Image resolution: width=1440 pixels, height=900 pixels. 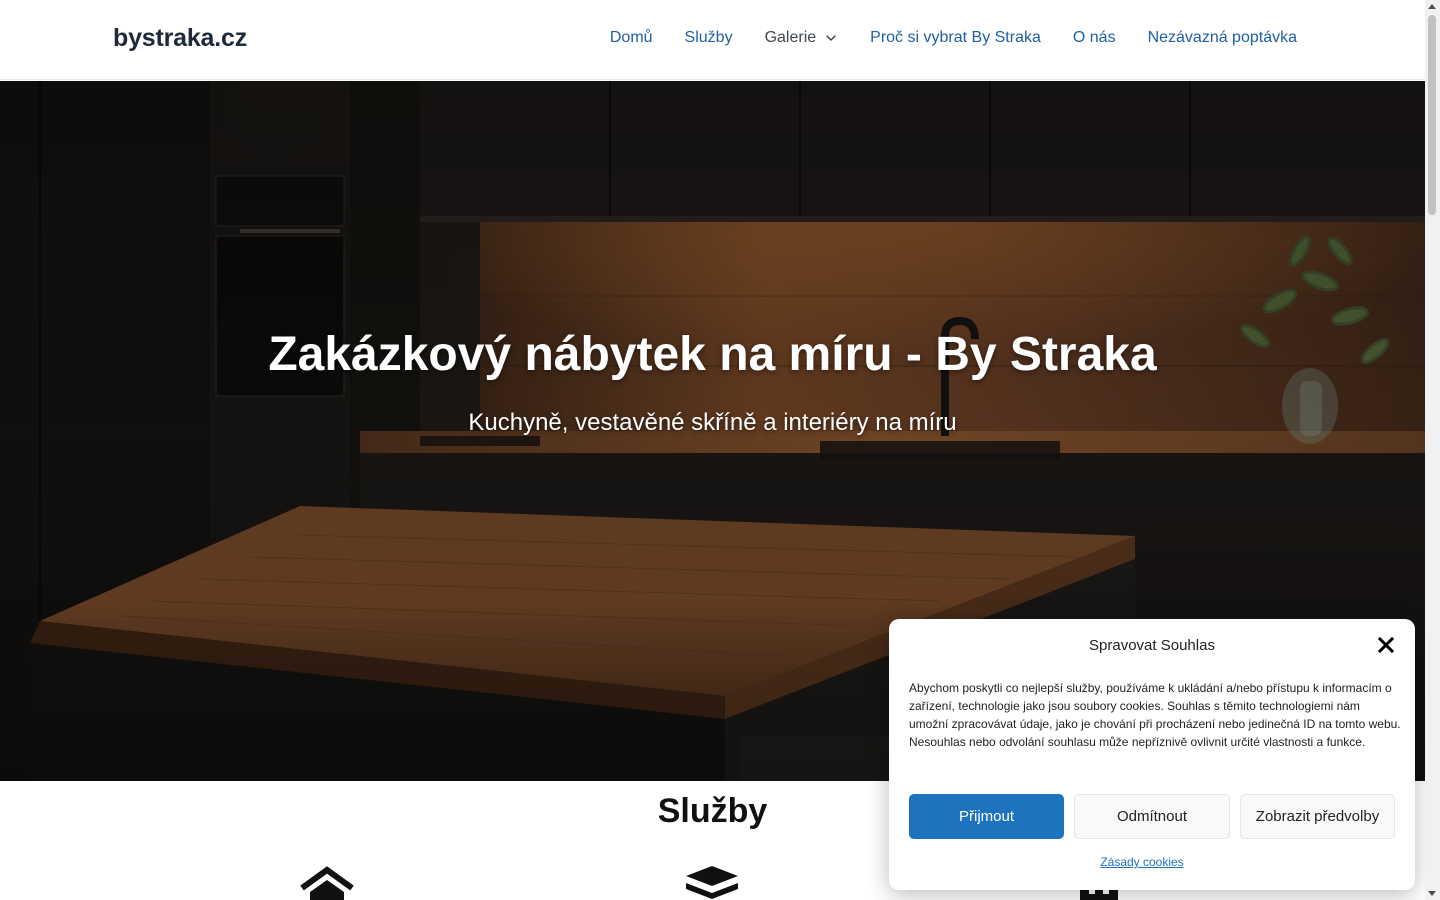 I want to click on nav-item-gallery: Galerie, so click(x=802, y=38).